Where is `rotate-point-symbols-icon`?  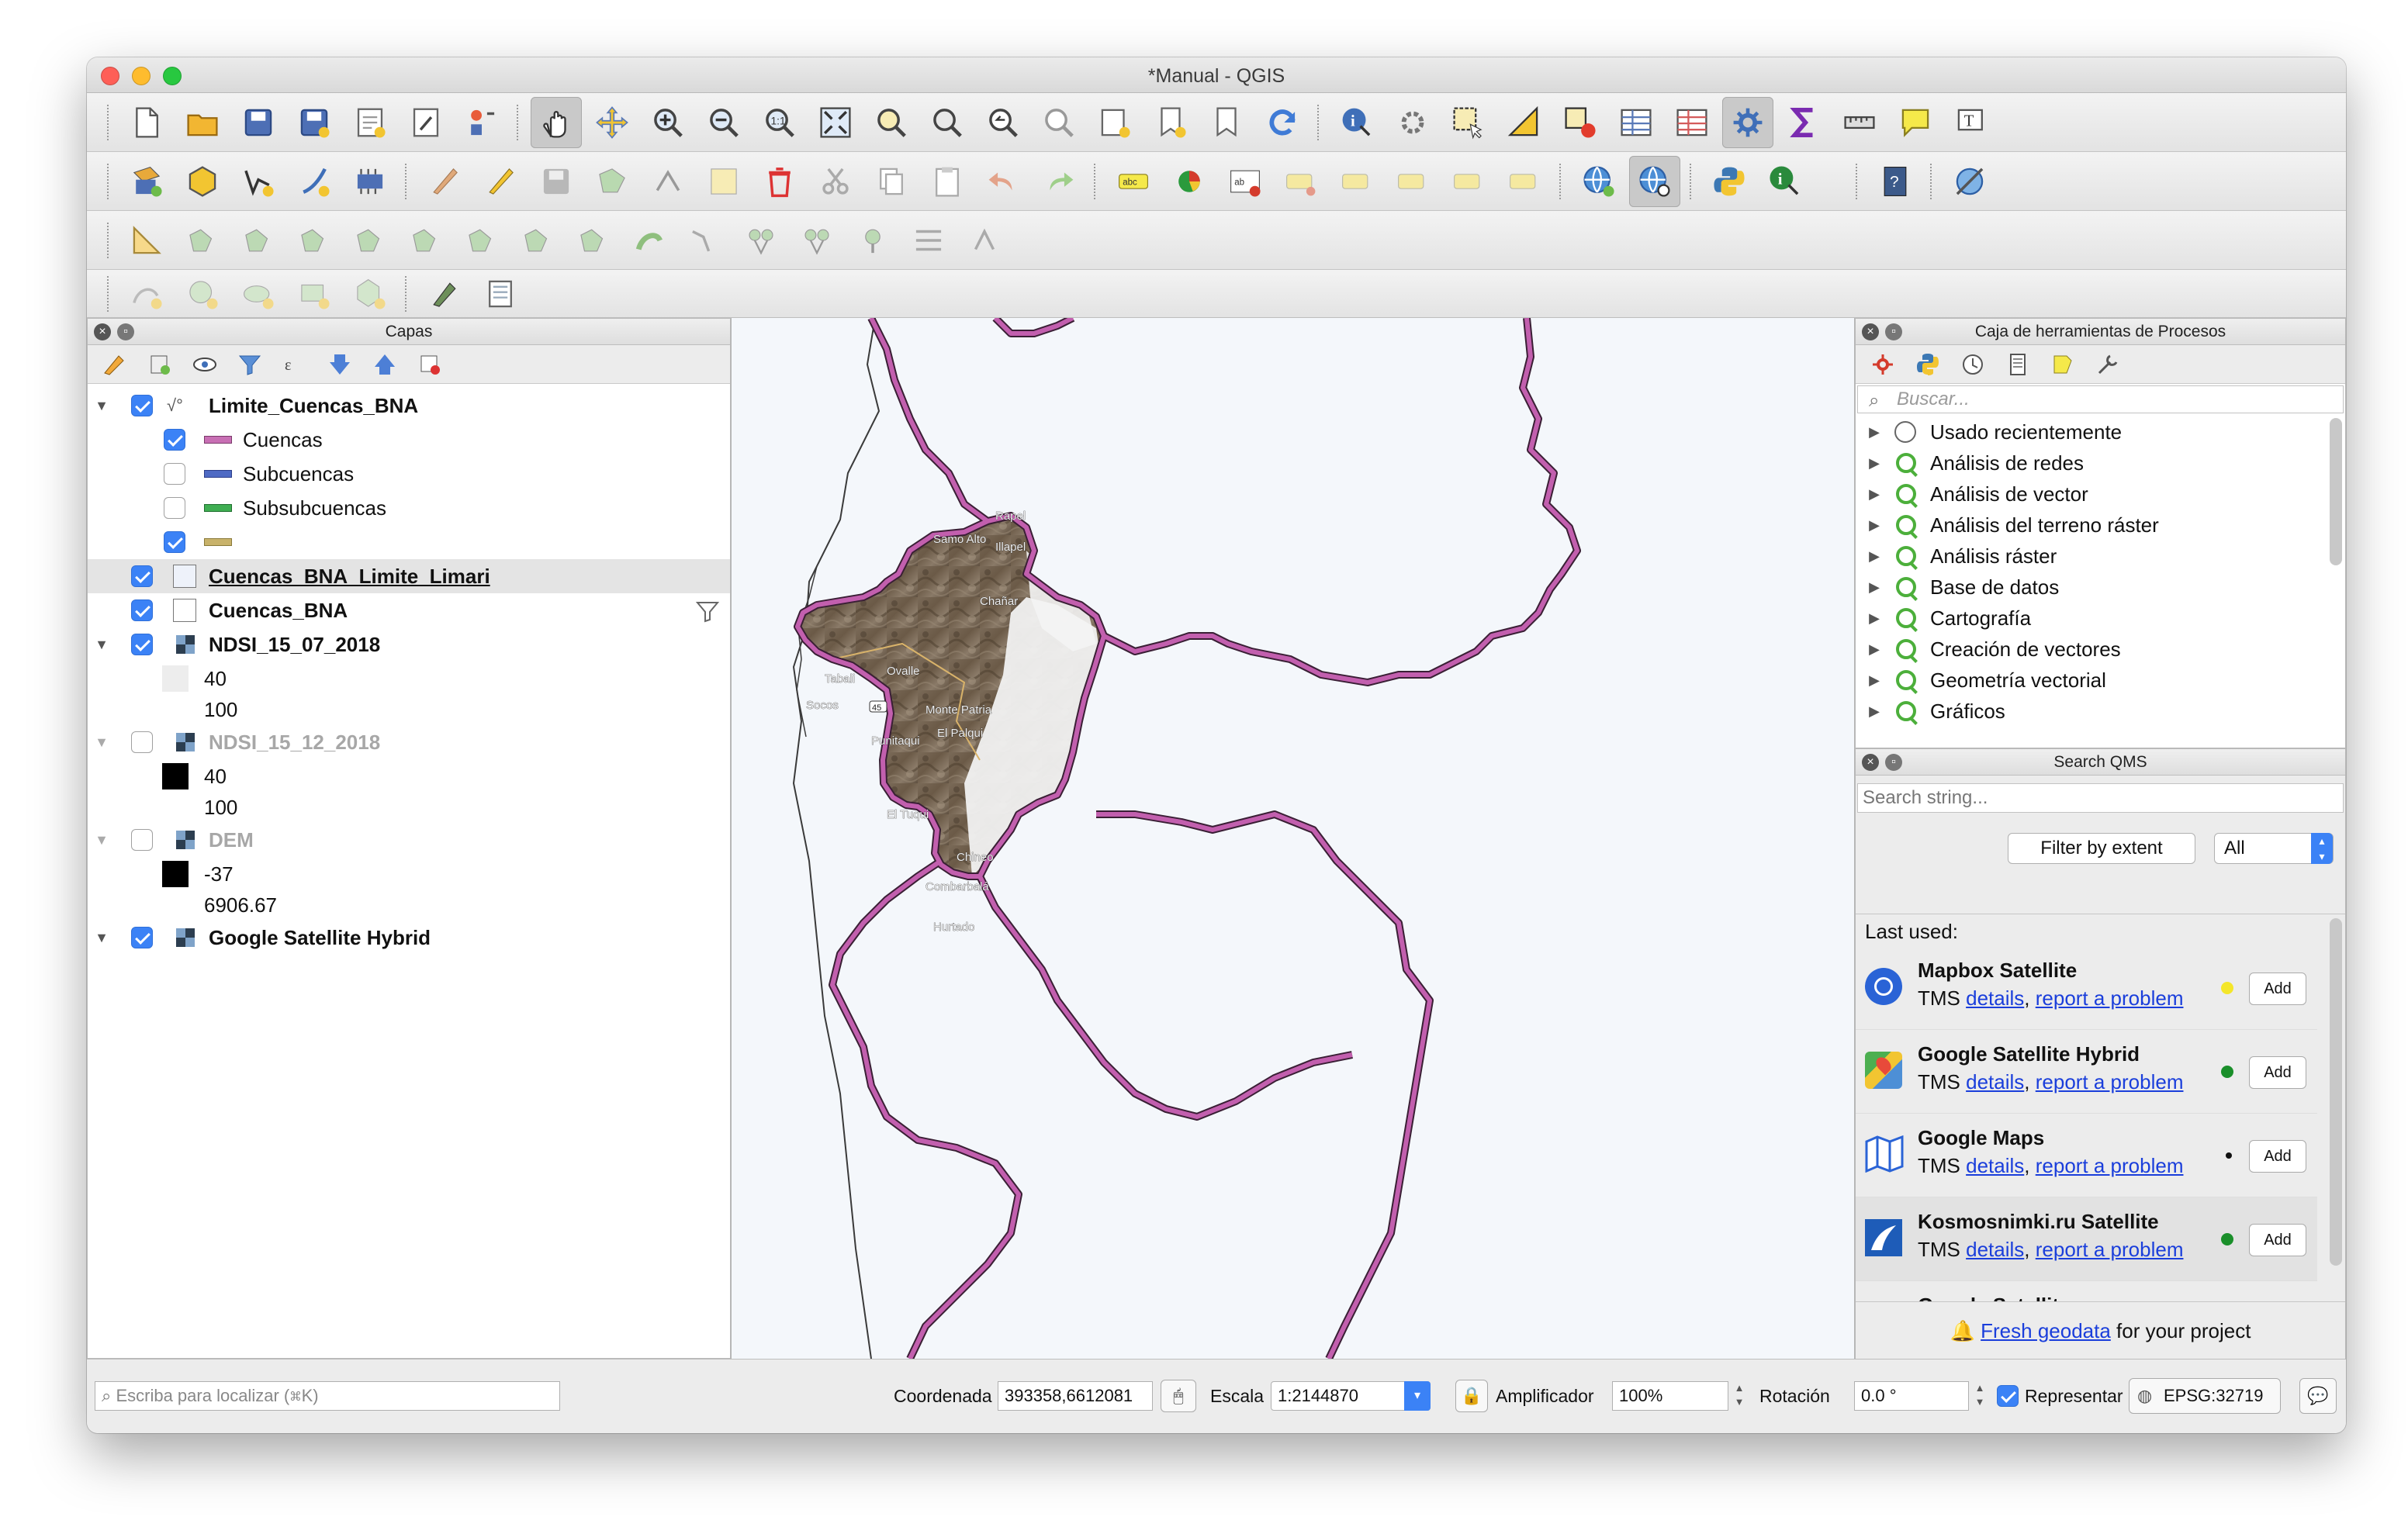
rotate-point-symbols-icon is located at coordinates (873, 240).